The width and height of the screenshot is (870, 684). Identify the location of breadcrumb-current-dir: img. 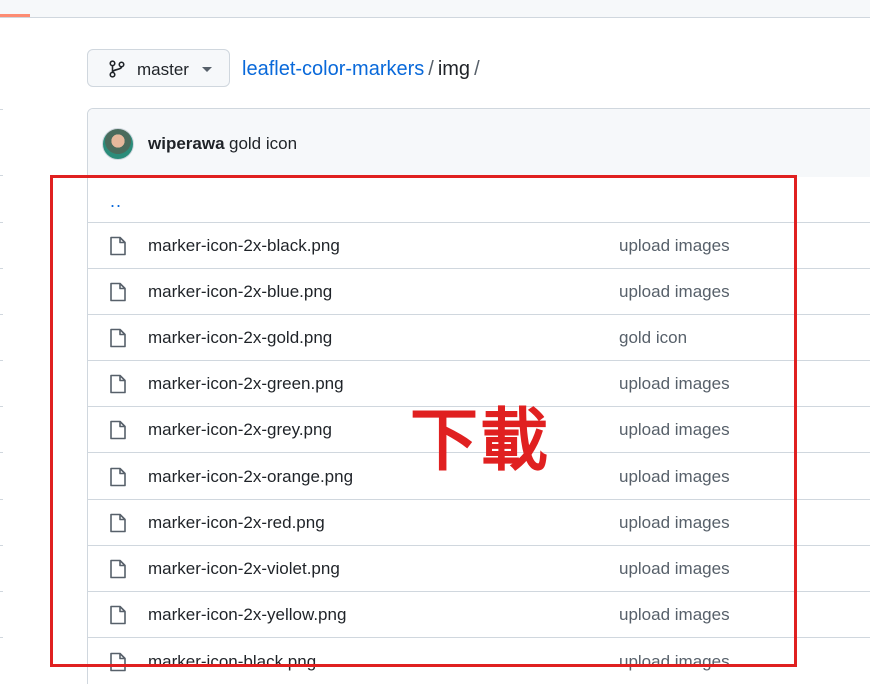
(454, 69).